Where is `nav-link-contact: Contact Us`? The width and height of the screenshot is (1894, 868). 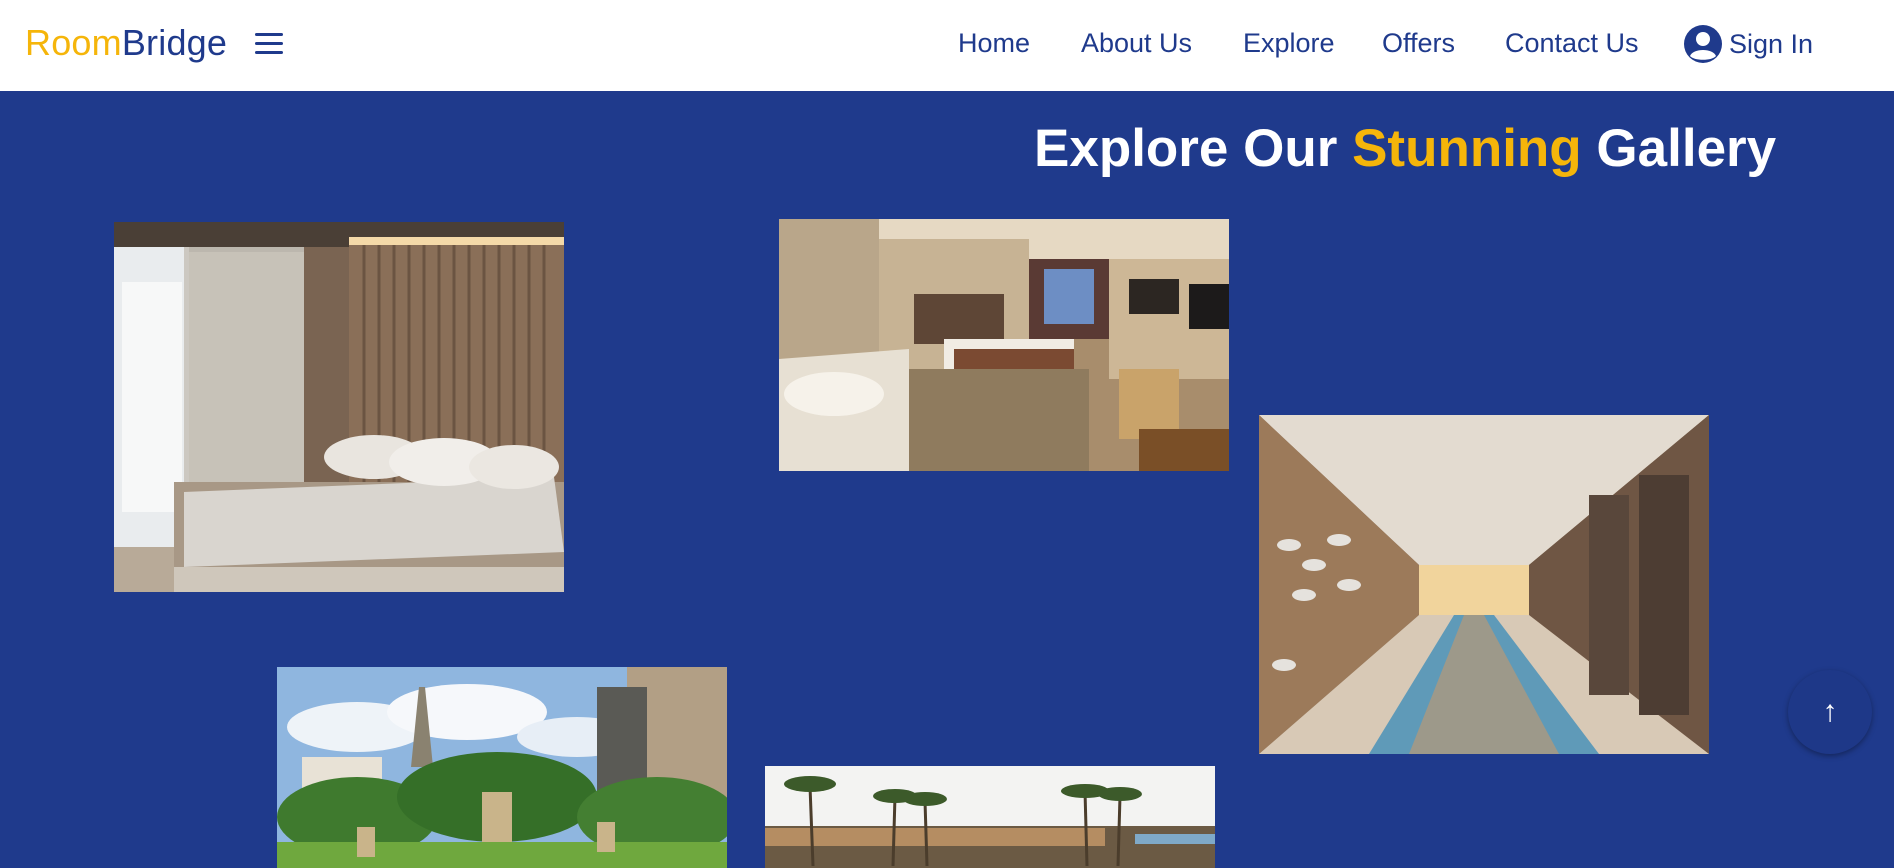
nav-link-contact: Contact Us is located at coordinates (1572, 43).